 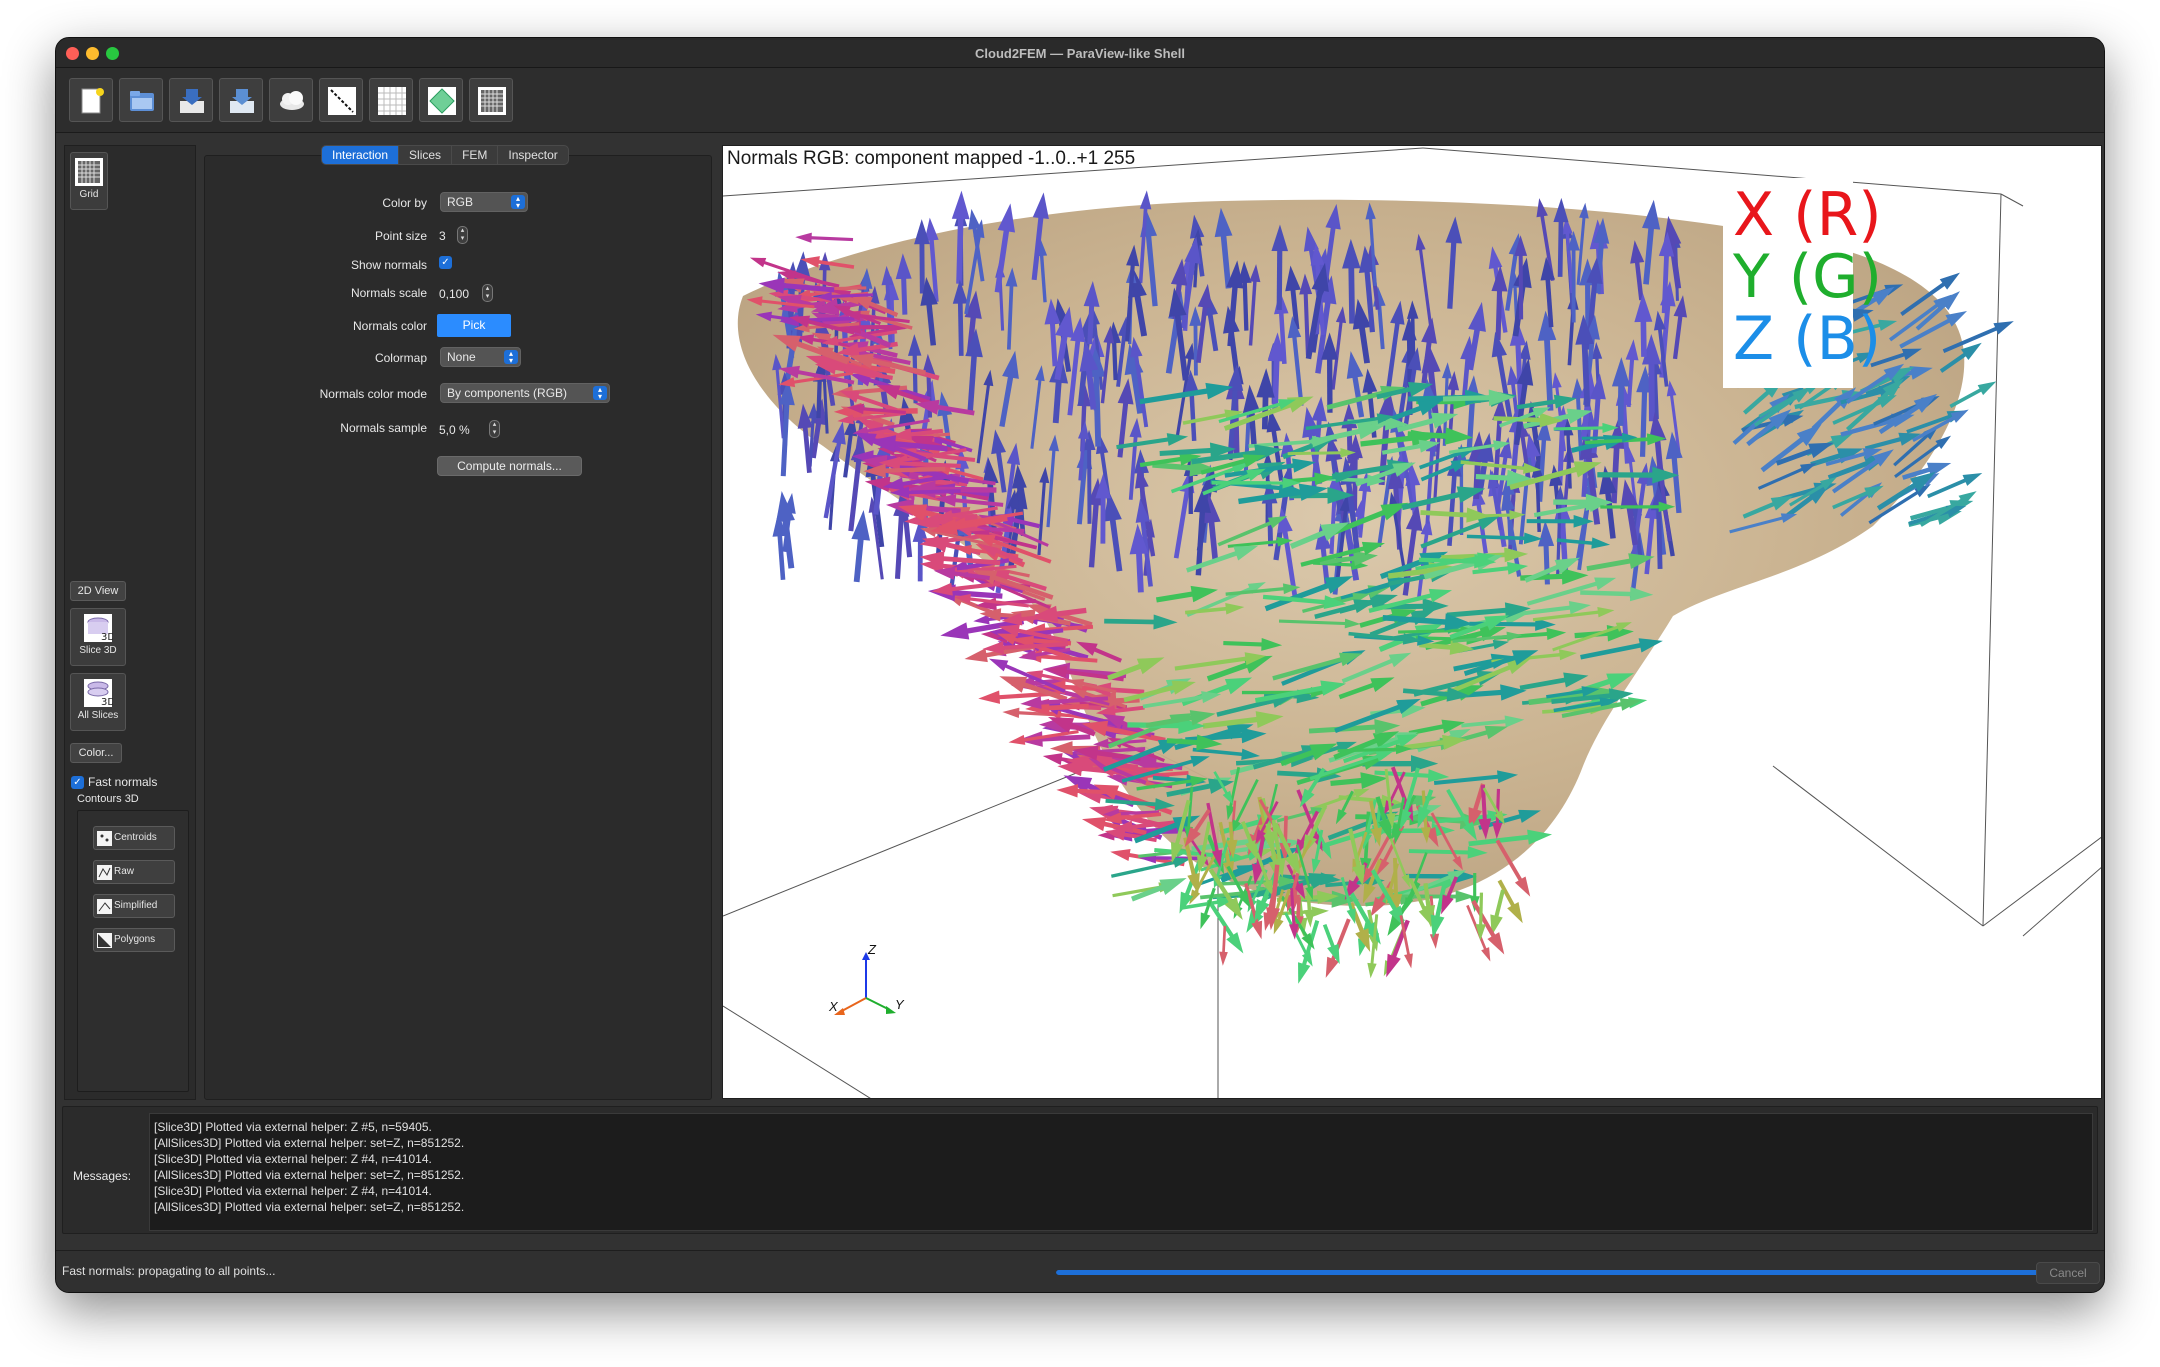 I want to click on title-bar: Cloud2FEM — ParaView-like Shell, so click(x=1080, y=53).